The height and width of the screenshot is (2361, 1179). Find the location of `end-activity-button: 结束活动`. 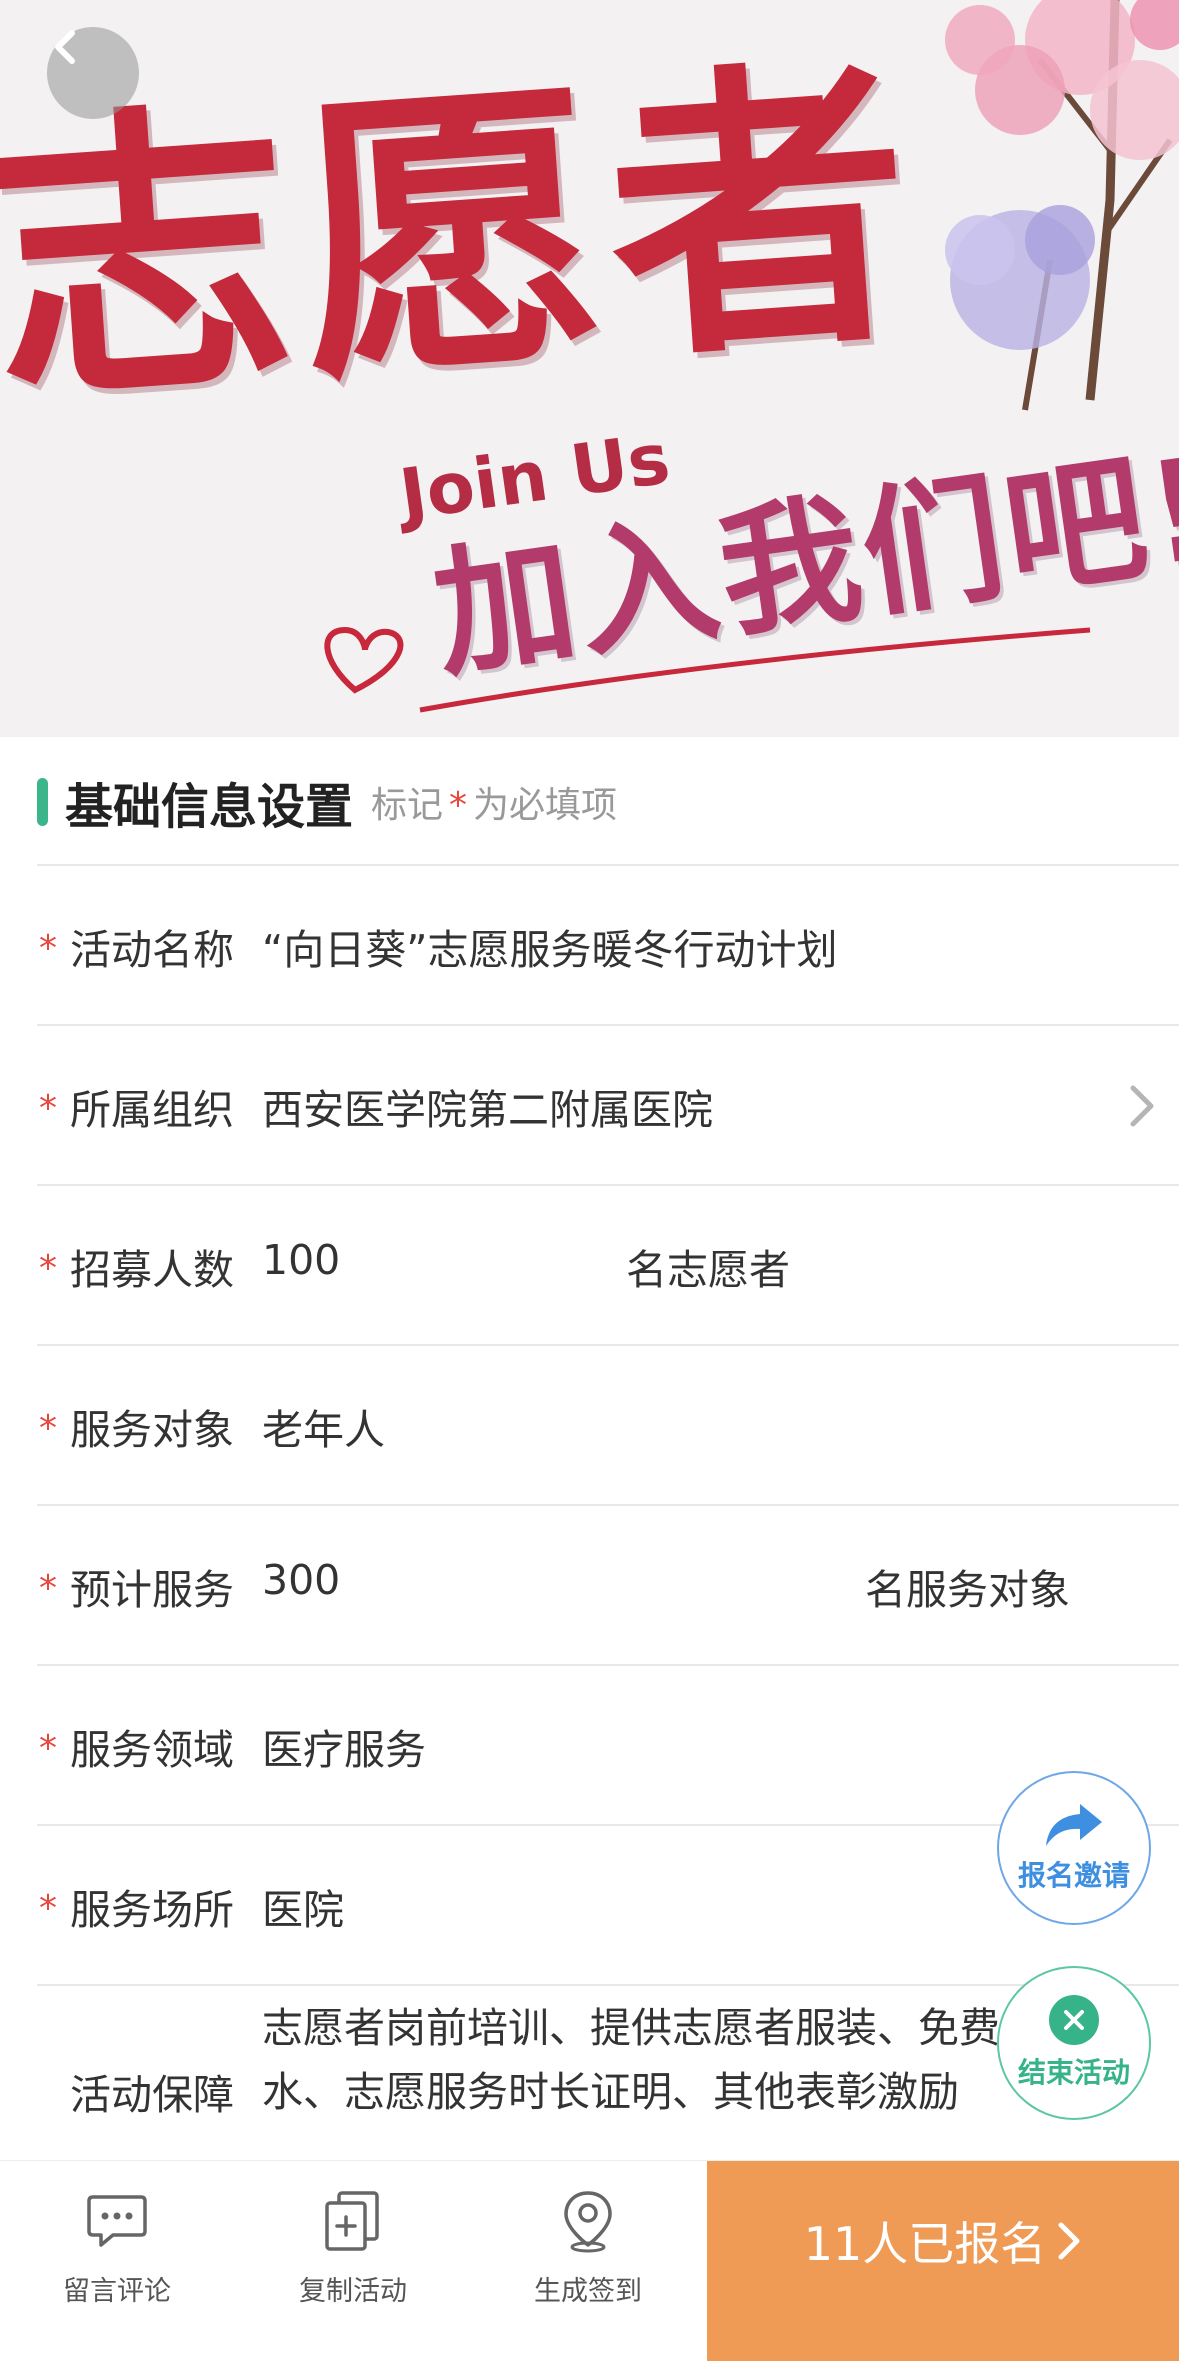

end-activity-button: 结束活动 is located at coordinates (1074, 2043).